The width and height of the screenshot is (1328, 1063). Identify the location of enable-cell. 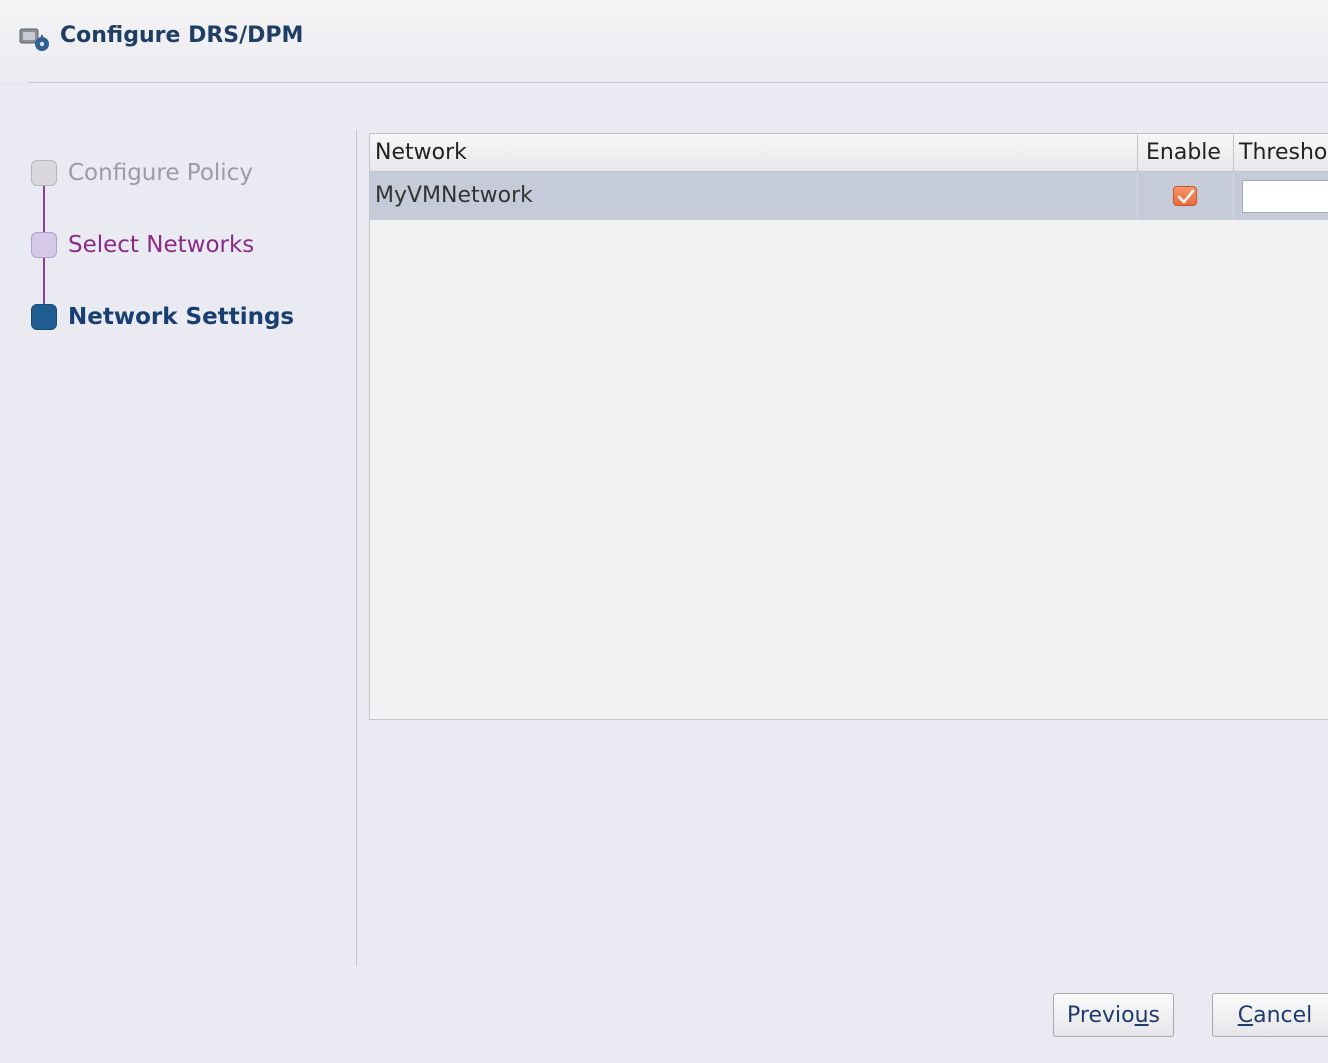
(1186, 196).